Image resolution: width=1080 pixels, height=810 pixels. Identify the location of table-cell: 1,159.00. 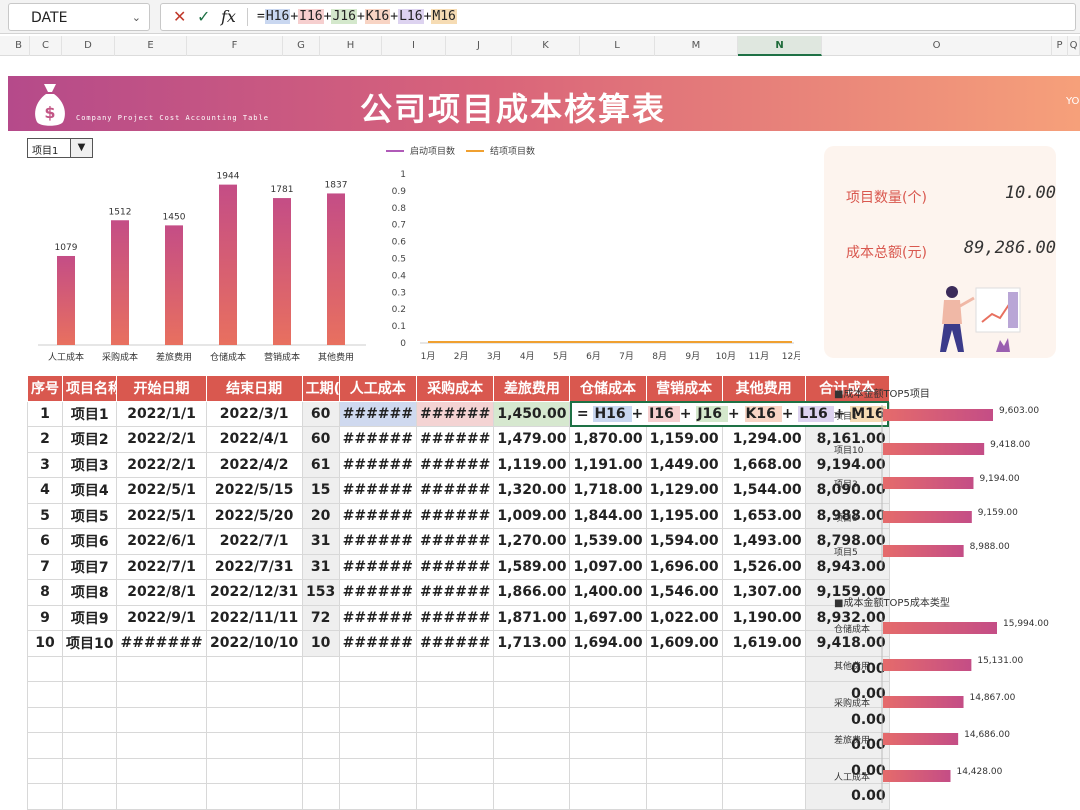
(684, 439).